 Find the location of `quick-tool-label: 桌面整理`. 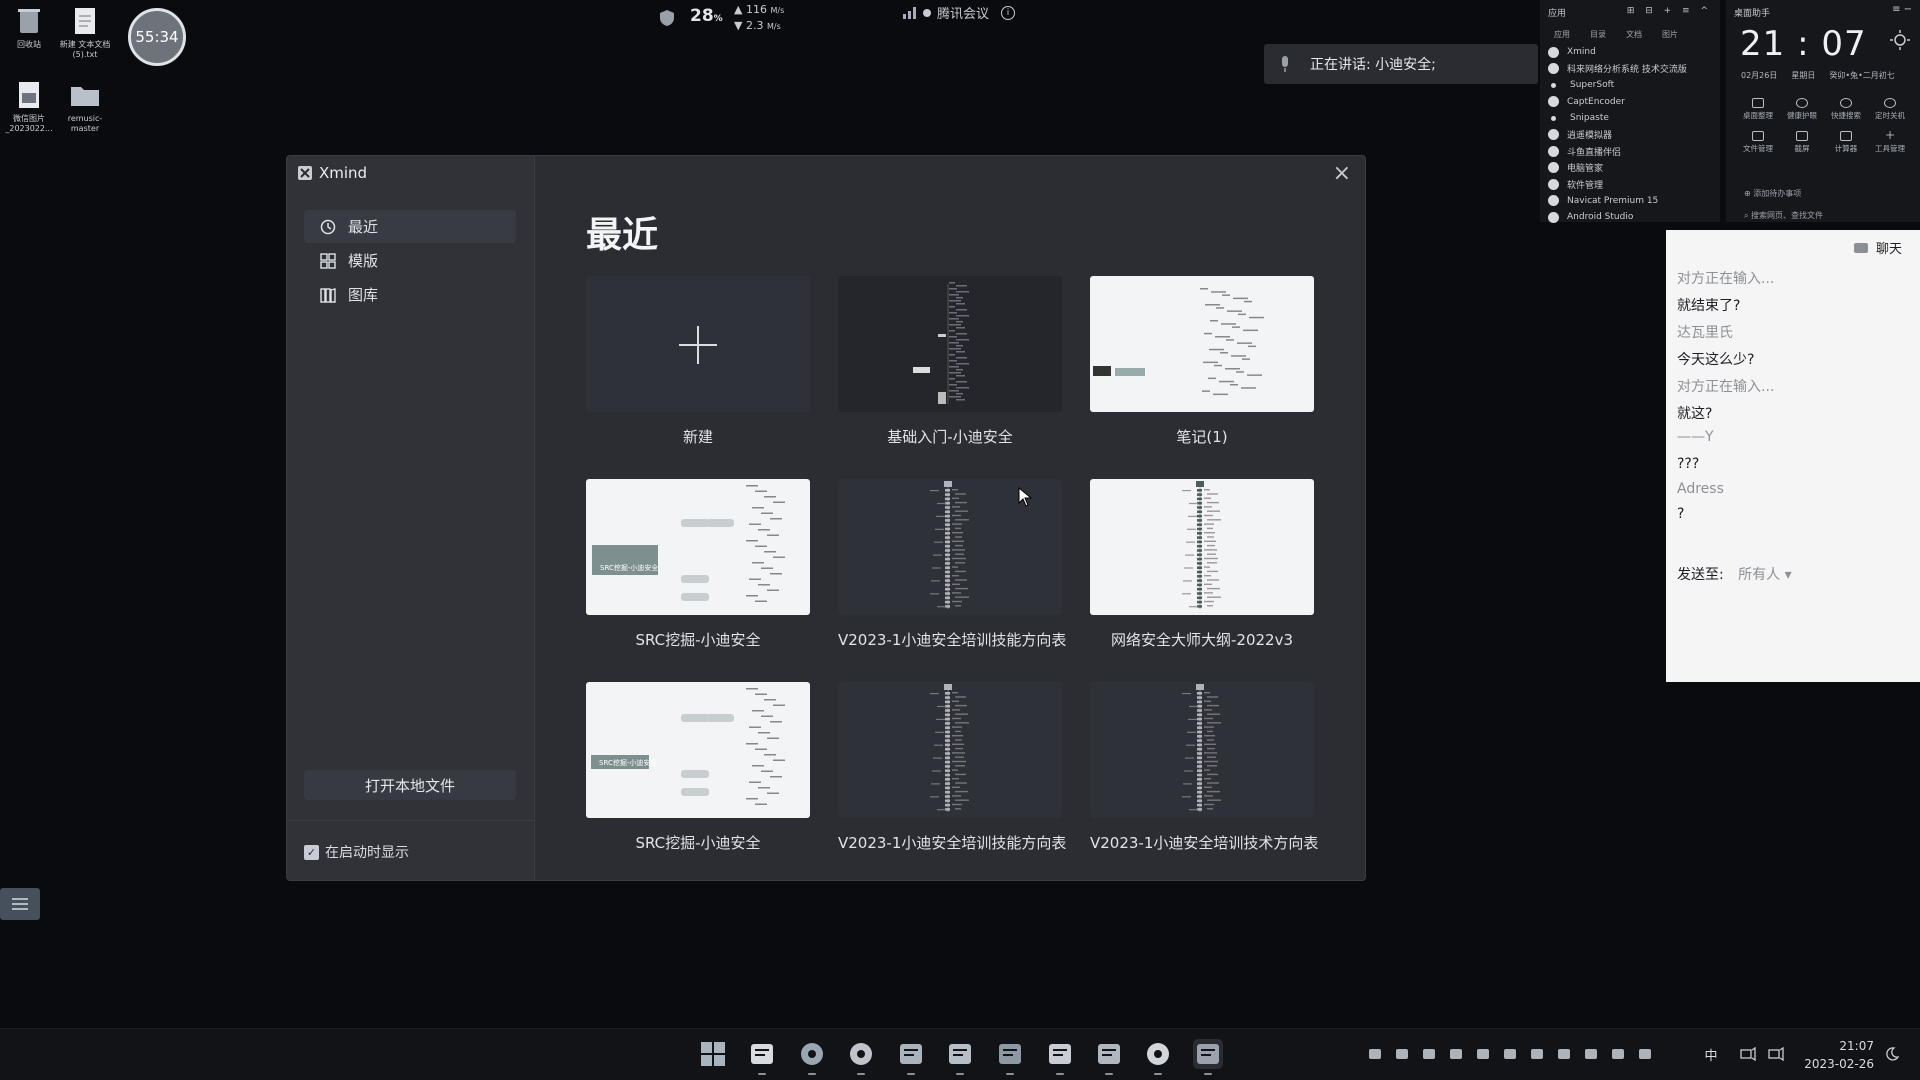

quick-tool-label: 桌面整理 is located at coordinates (1758, 115).